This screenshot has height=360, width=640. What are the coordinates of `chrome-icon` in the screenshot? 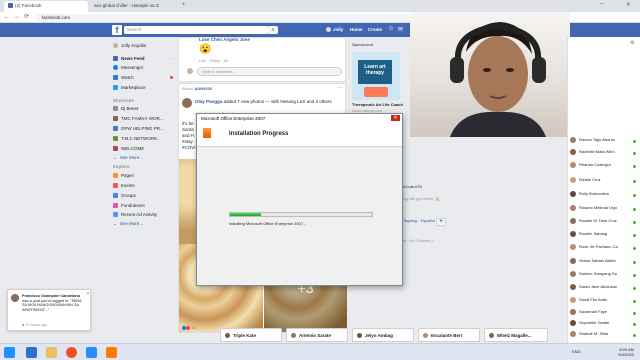 It's located at (71, 352).